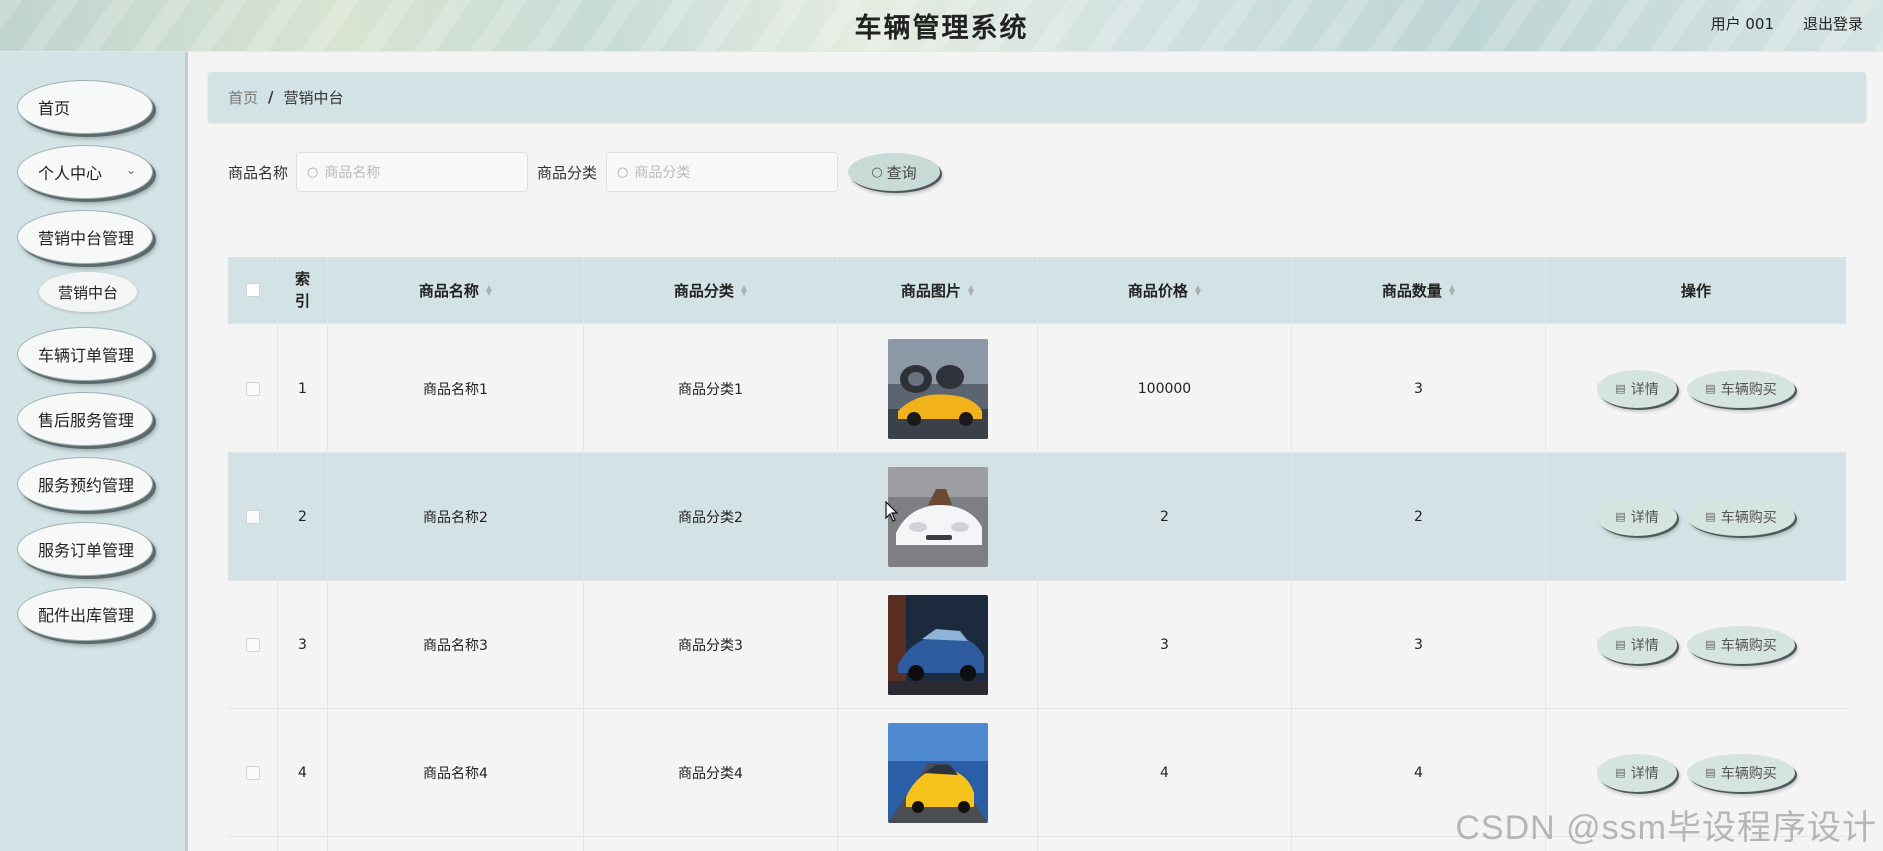 Image resolution: width=1883 pixels, height=851 pixels. I want to click on sidebar-item-service-orders: 服务订单管理, so click(85, 549).